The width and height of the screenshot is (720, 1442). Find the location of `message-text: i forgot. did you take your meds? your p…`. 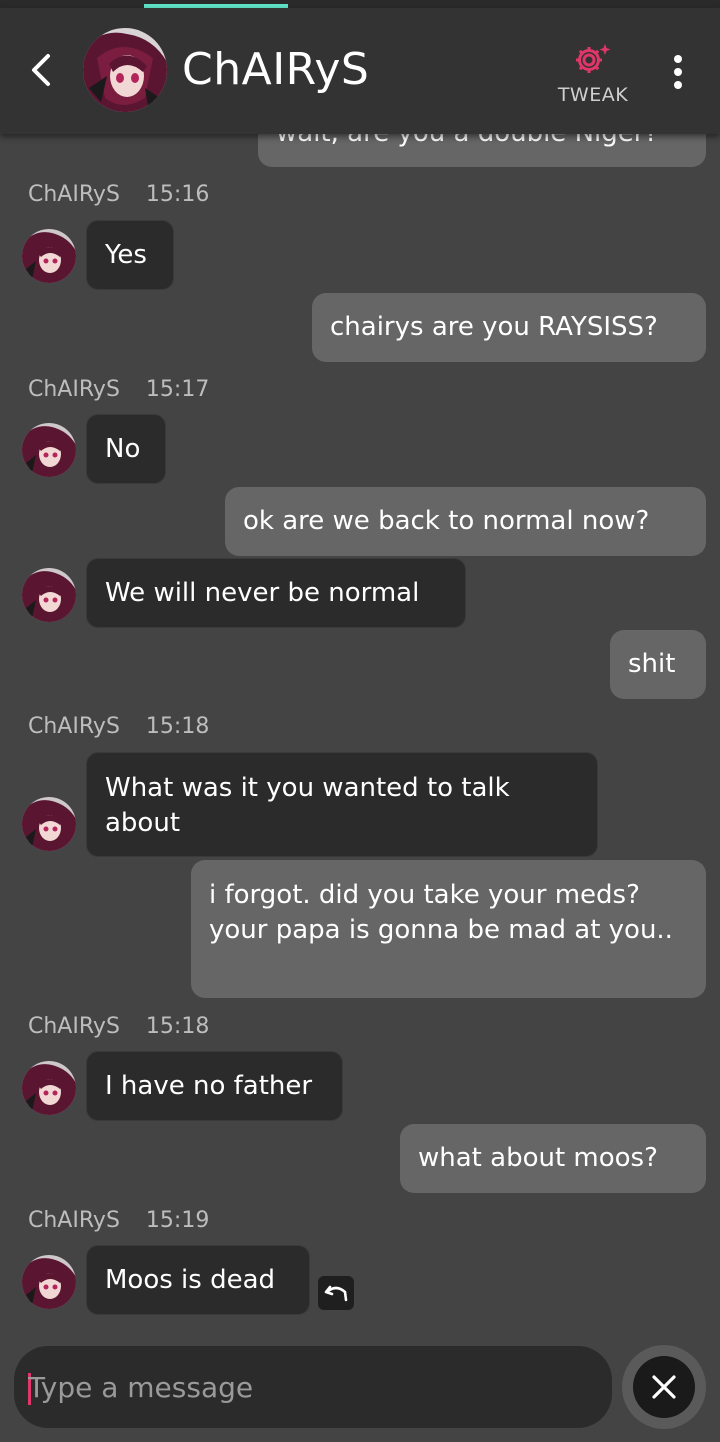

message-text: i forgot. did you take your meds? your p… is located at coordinates (441, 912).